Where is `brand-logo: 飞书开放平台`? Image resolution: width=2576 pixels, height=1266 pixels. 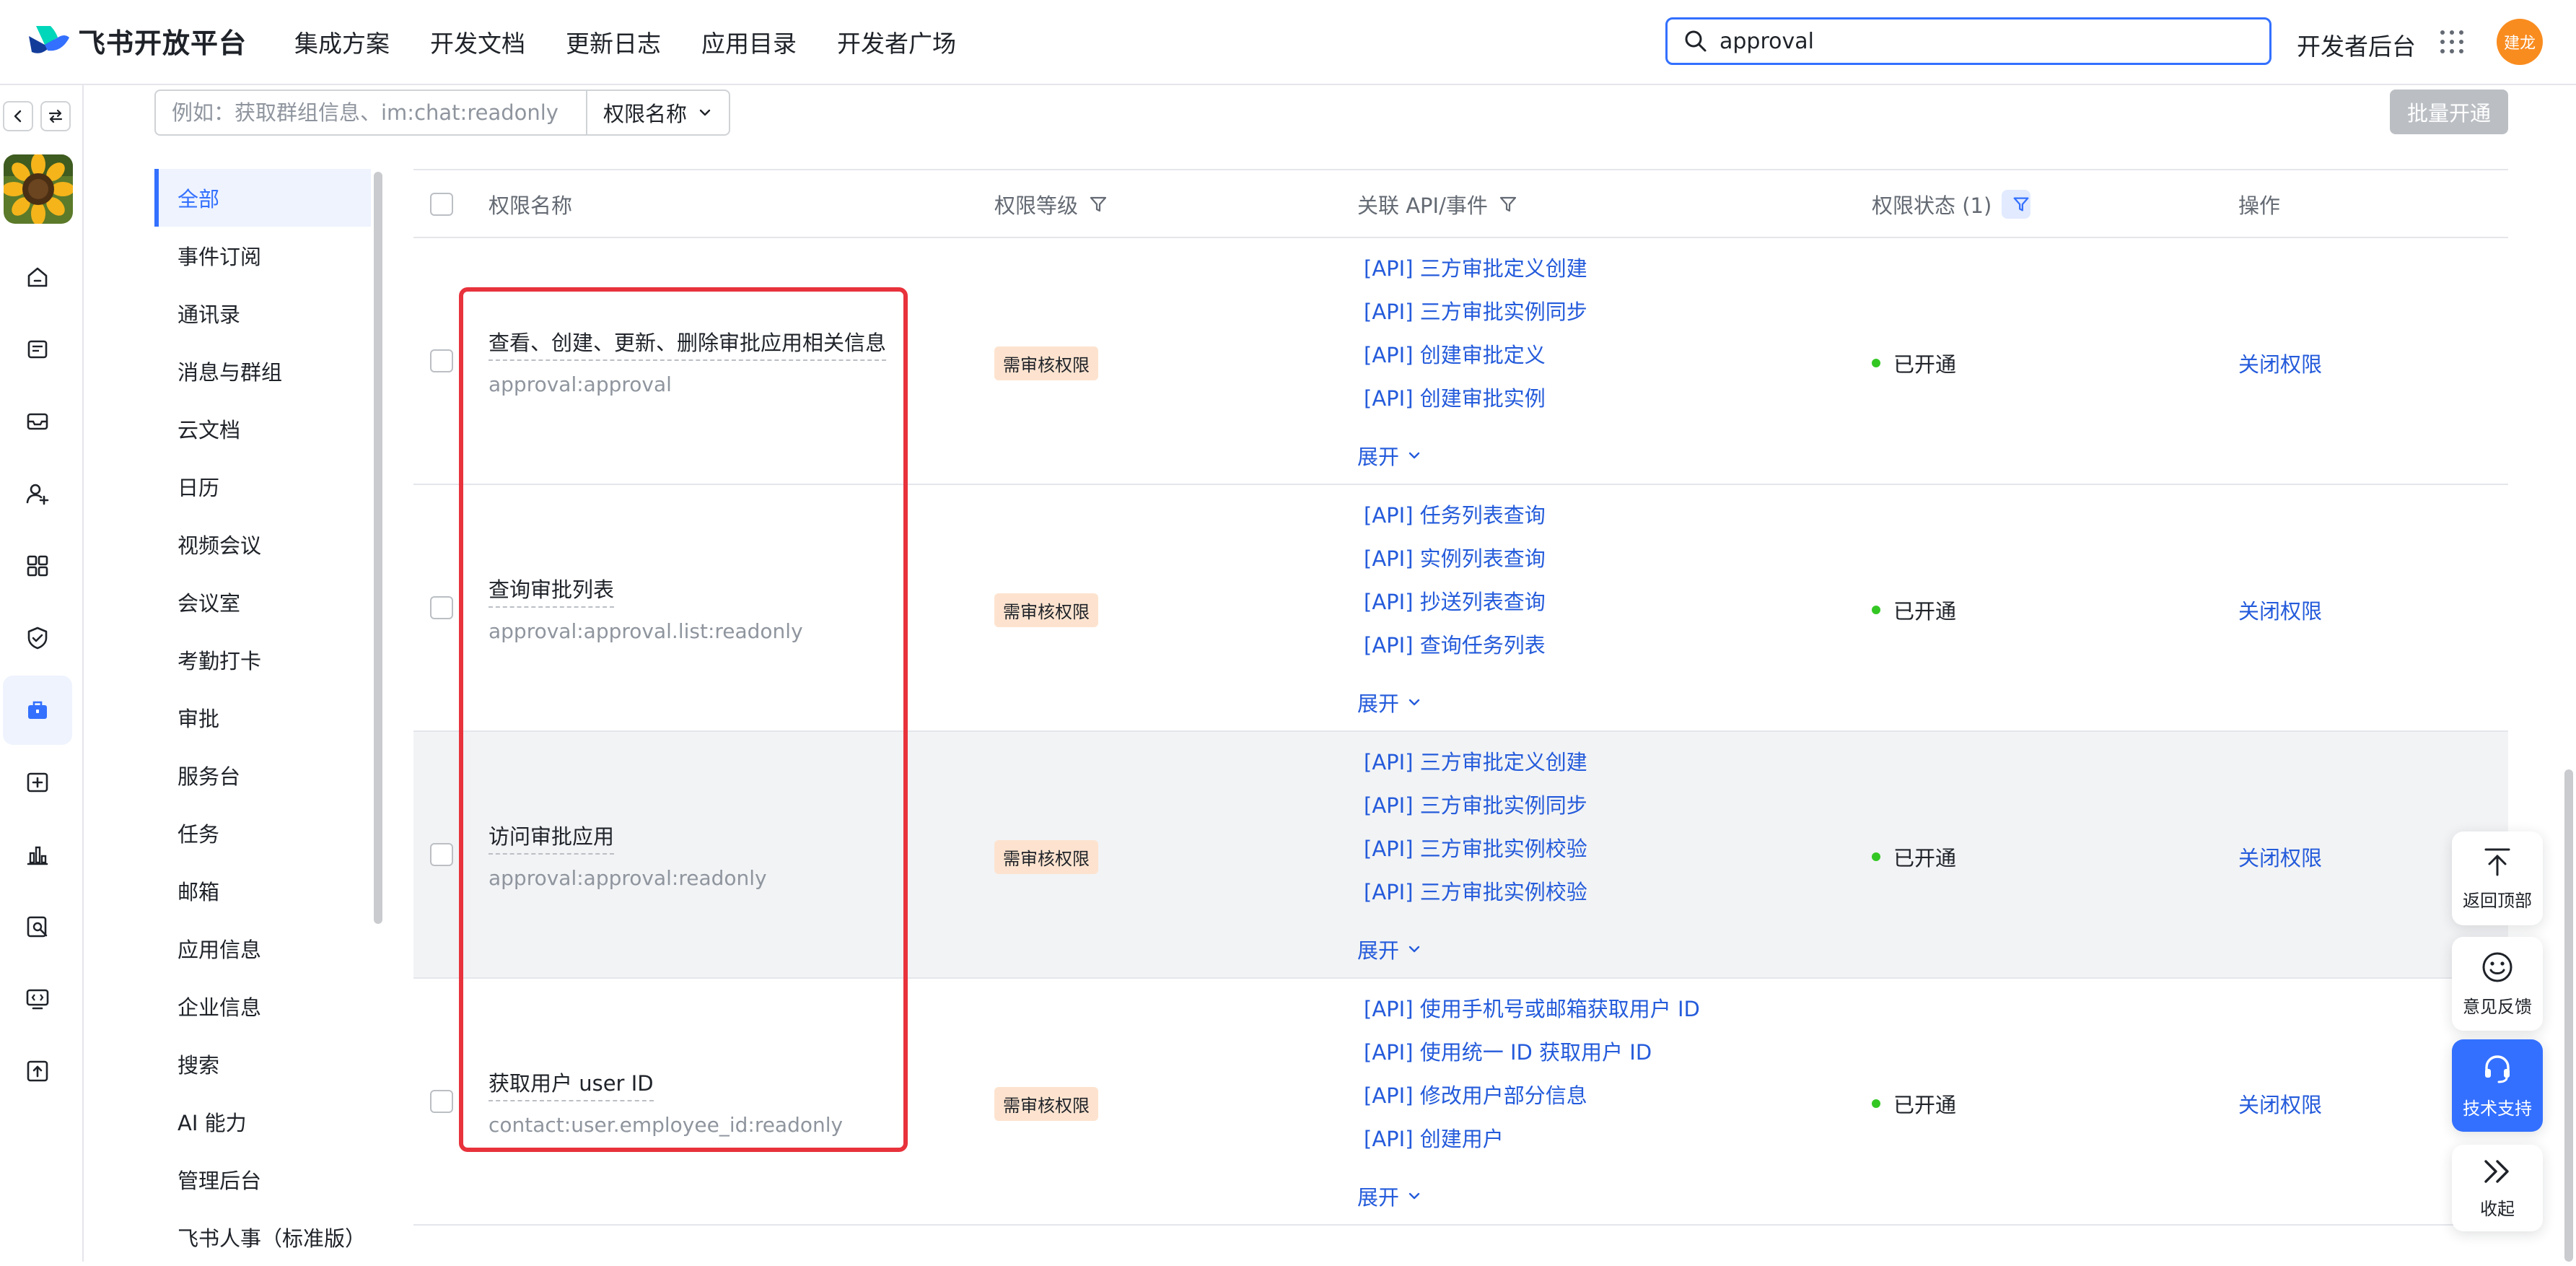 brand-logo: 飞书开放平台 is located at coordinates (136, 40).